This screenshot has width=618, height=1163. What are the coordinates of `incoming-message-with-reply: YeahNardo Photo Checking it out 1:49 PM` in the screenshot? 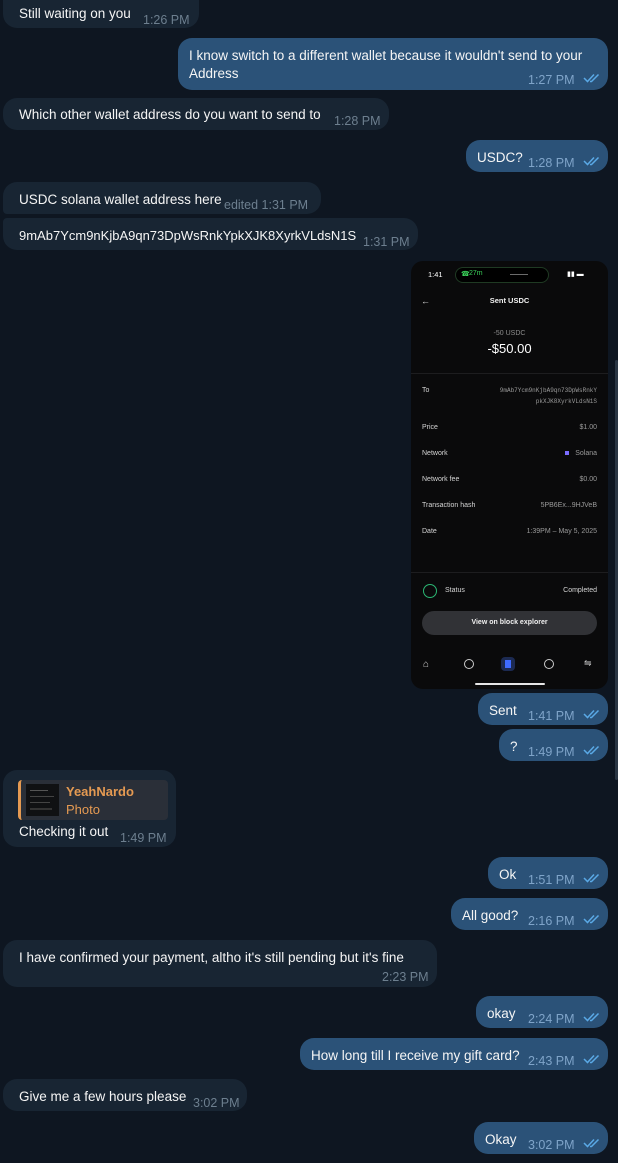 It's located at (89, 808).